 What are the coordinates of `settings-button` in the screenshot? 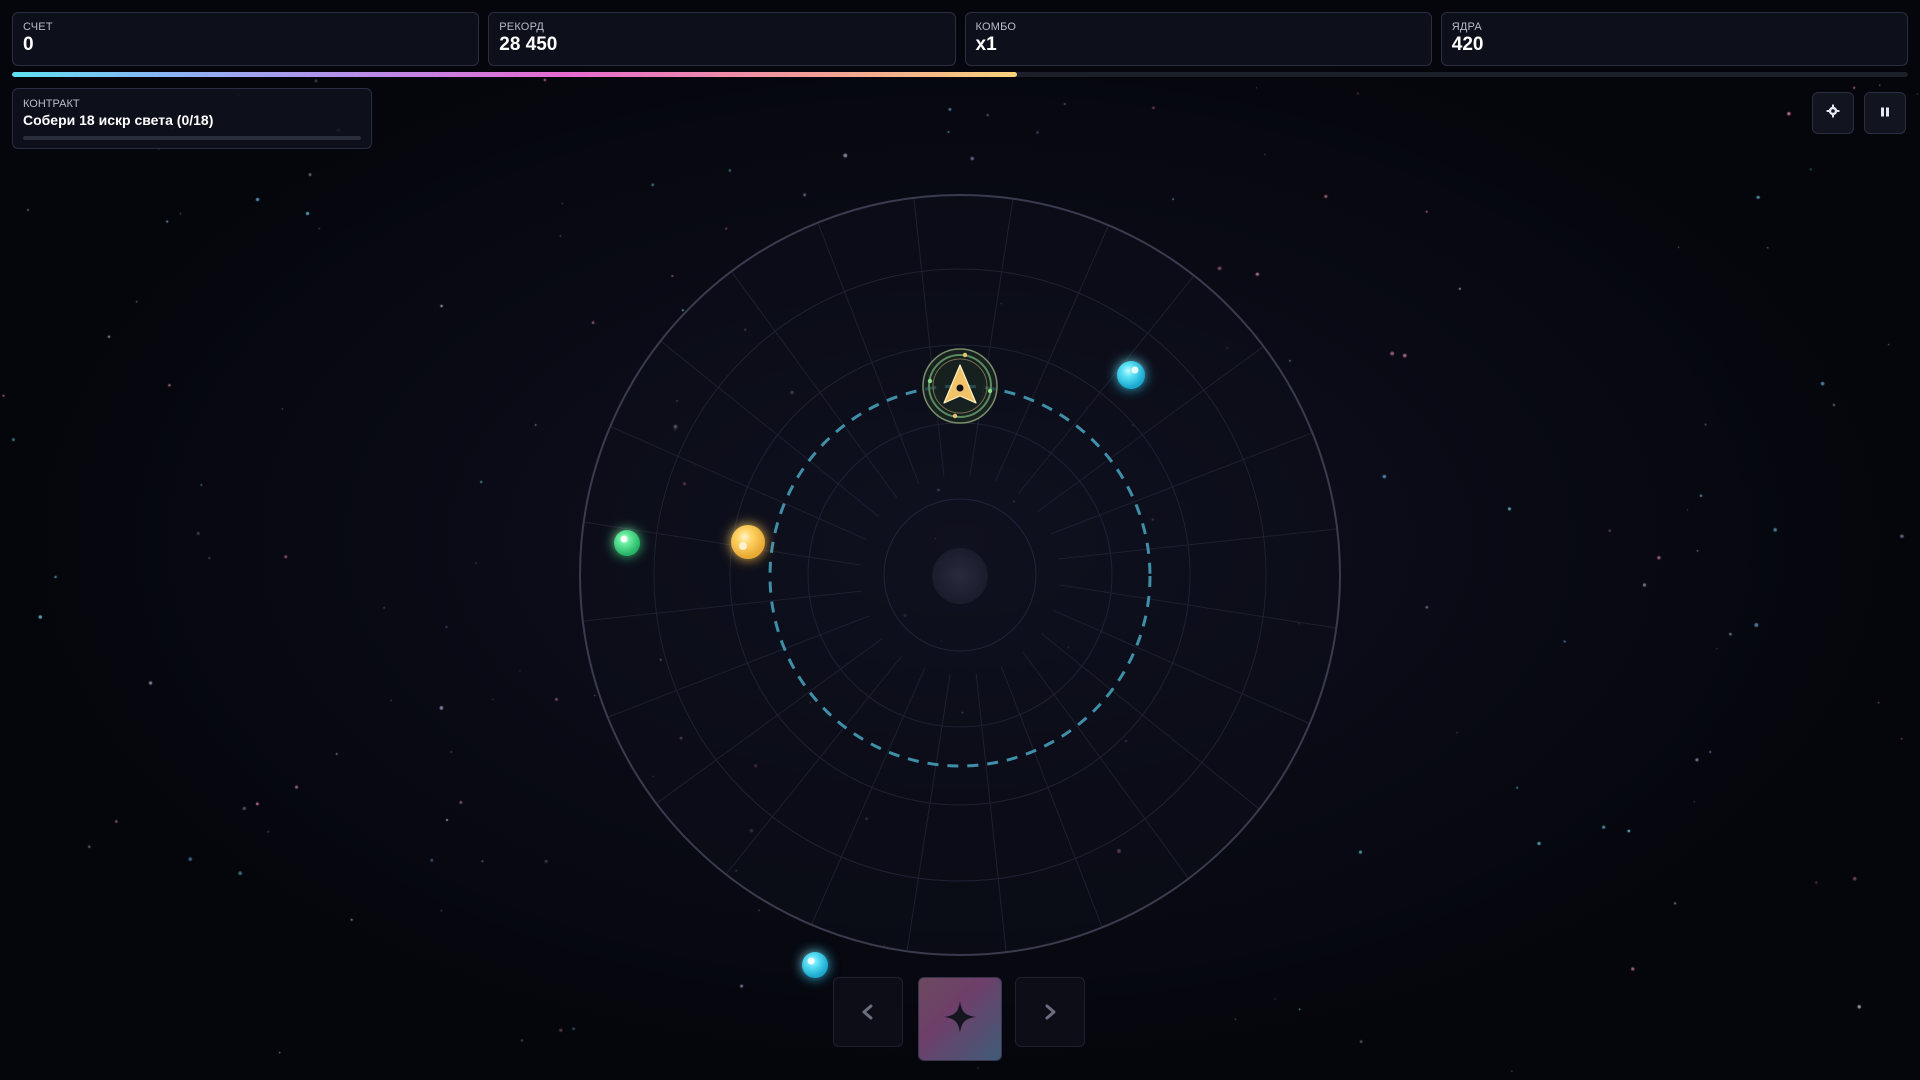 It's located at (1833, 113).